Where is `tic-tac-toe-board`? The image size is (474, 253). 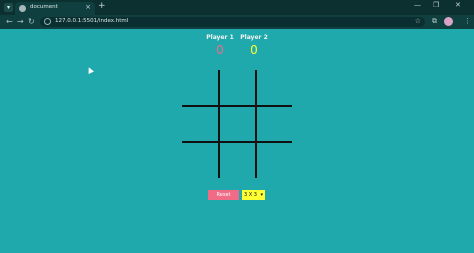 tic-tac-toe-board is located at coordinates (237, 124).